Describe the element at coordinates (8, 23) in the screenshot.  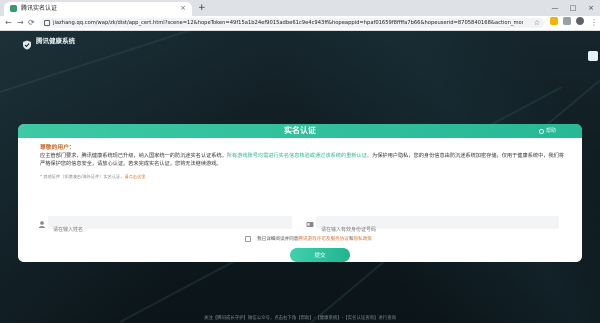
I see `back-button: ←` at that location.